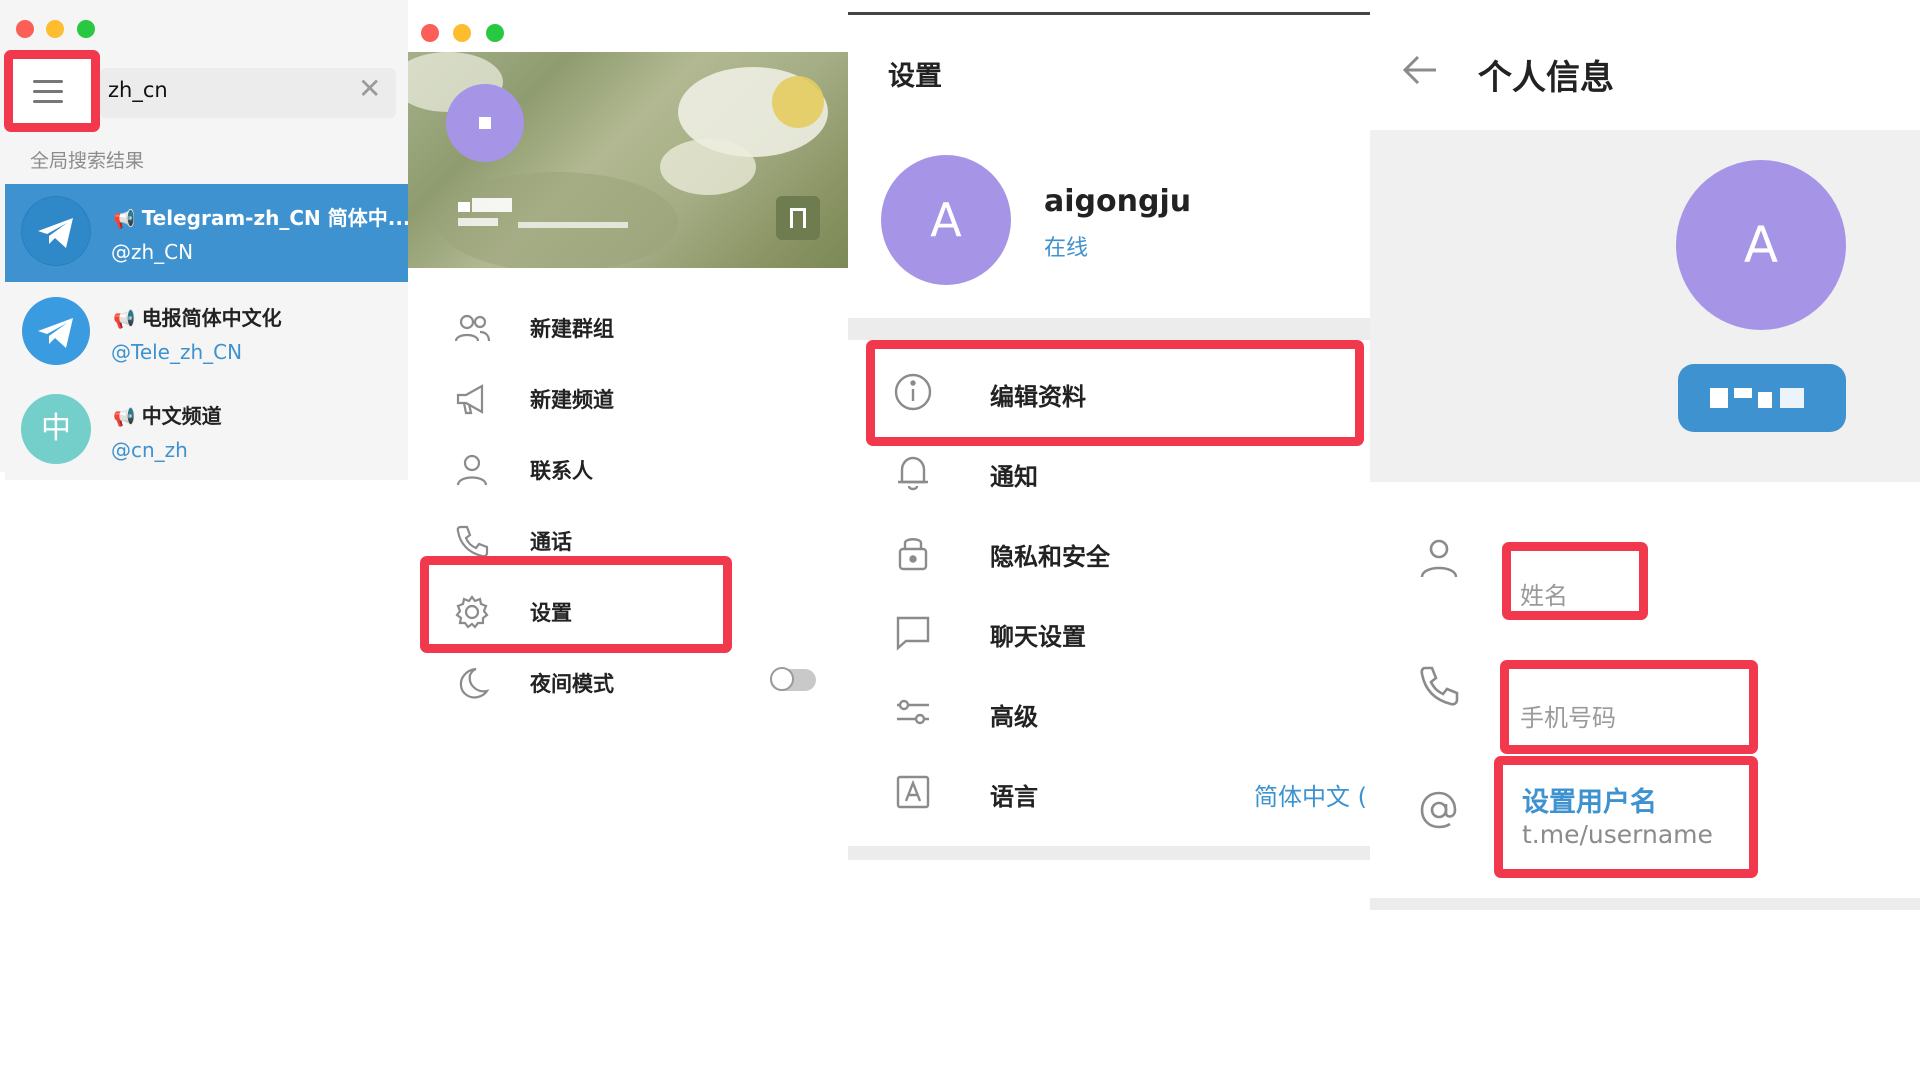  I want to click on highlight-username-field, so click(1626, 817).